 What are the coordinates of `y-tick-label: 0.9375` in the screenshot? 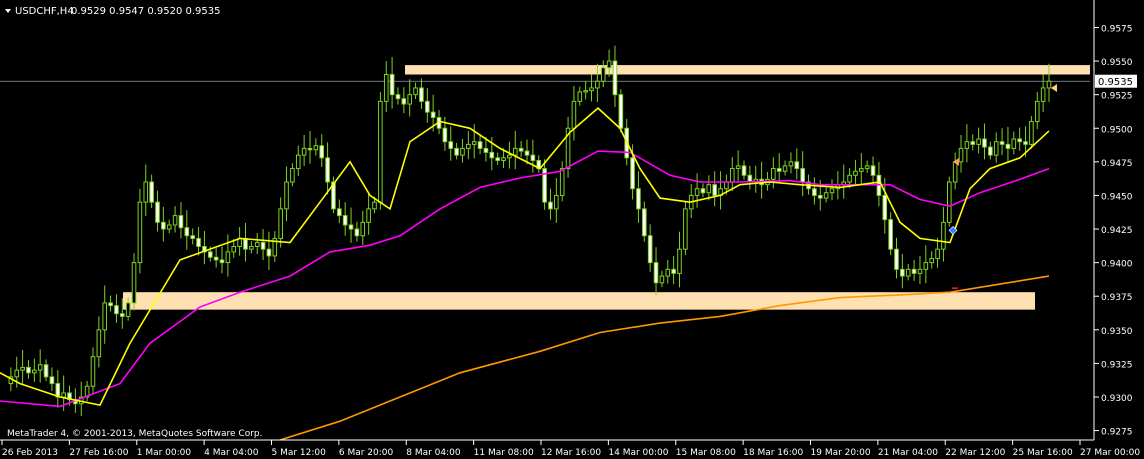 It's located at (1117, 298).